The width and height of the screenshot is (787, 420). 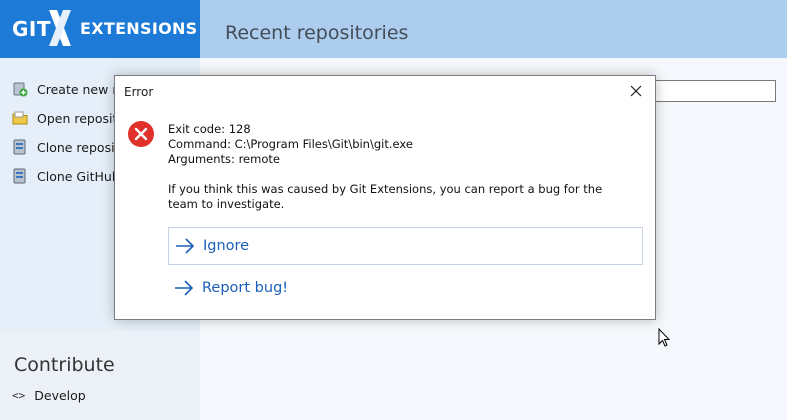 What do you see at coordinates (60, 28) in the screenshot?
I see `logo-x-icon` at bounding box center [60, 28].